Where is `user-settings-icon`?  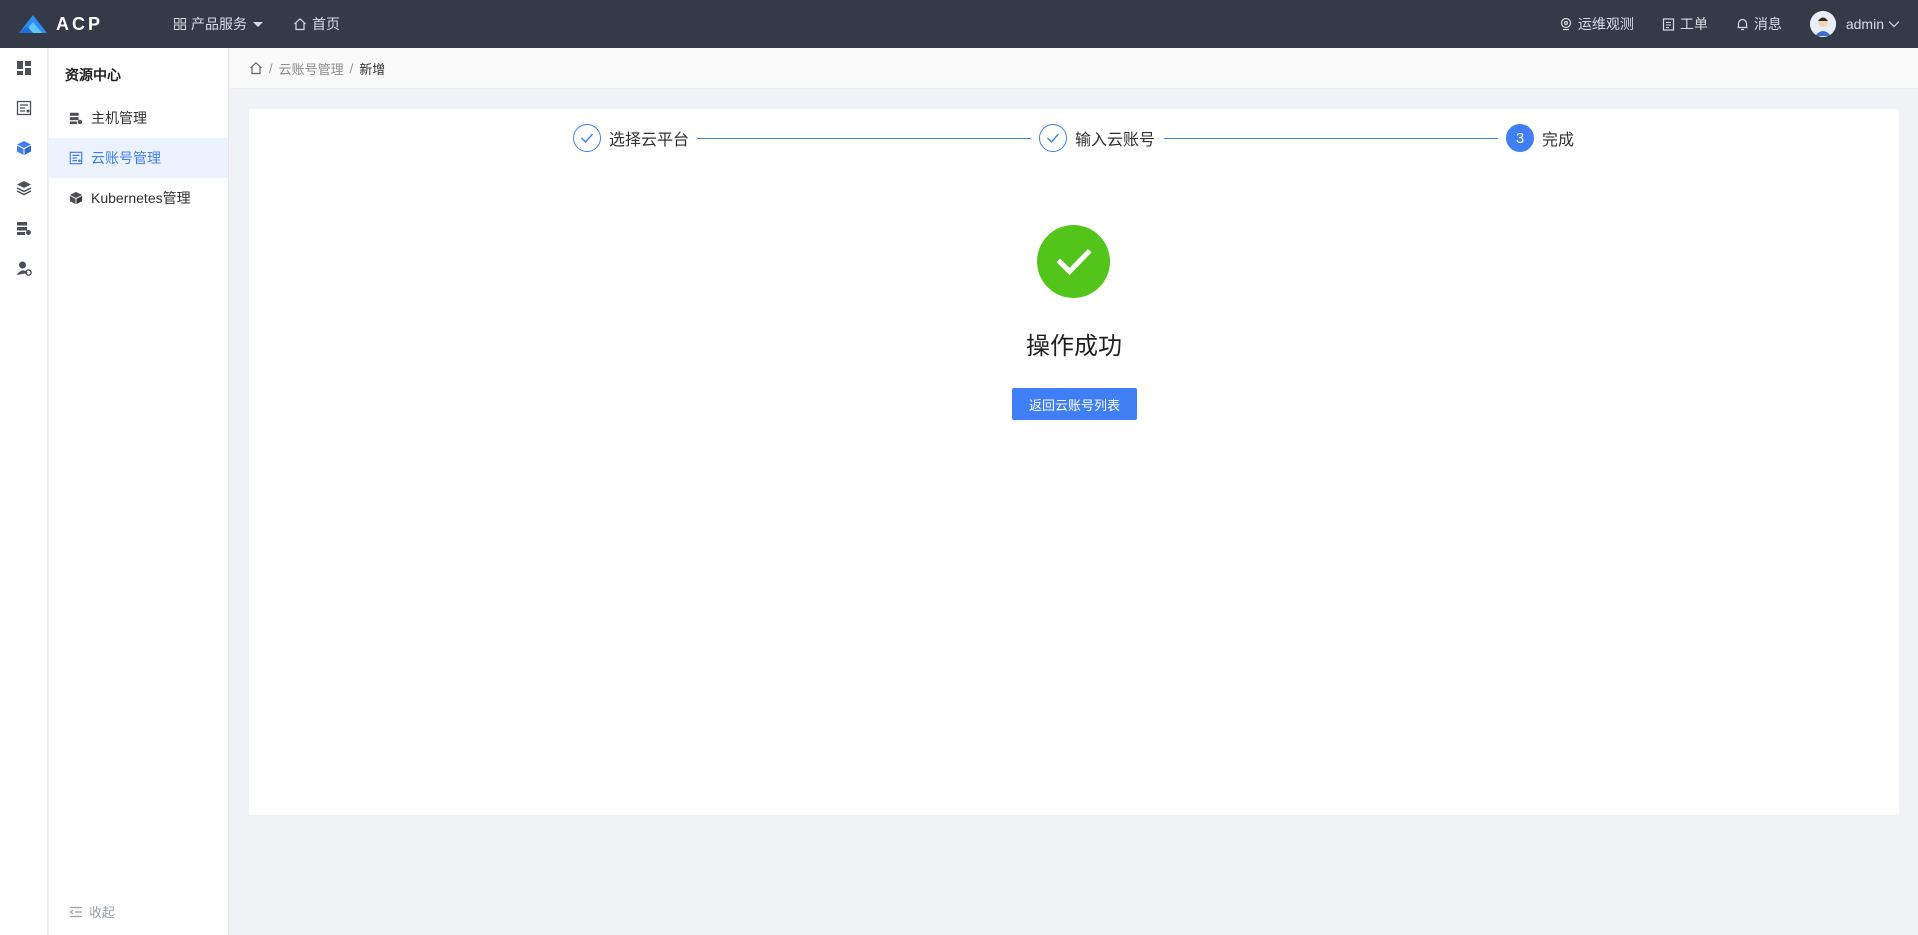
user-settings-icon is located at coordinates (24, 268).